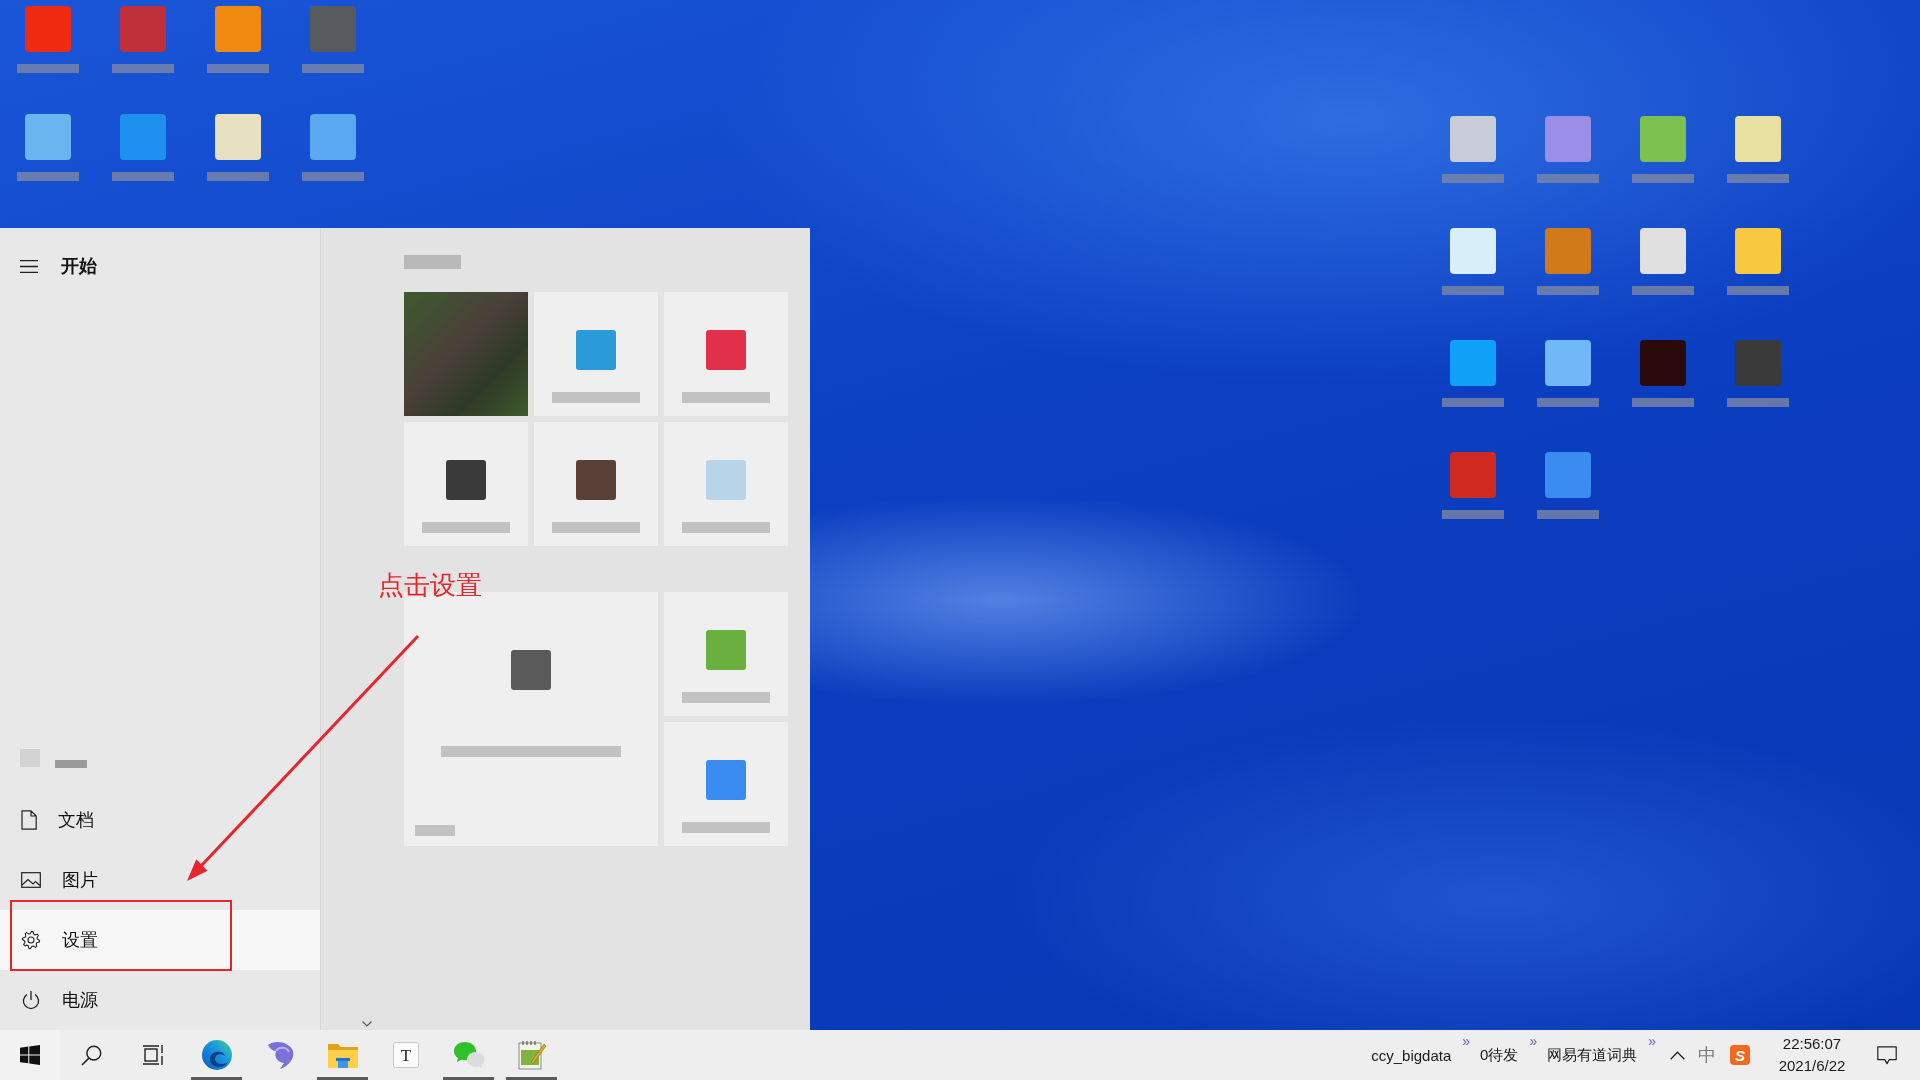  What do you see at coordinates (1677, 1055) in the screenshot?
I see `chevron-up-icon` at bounding box center [1677, 1055].